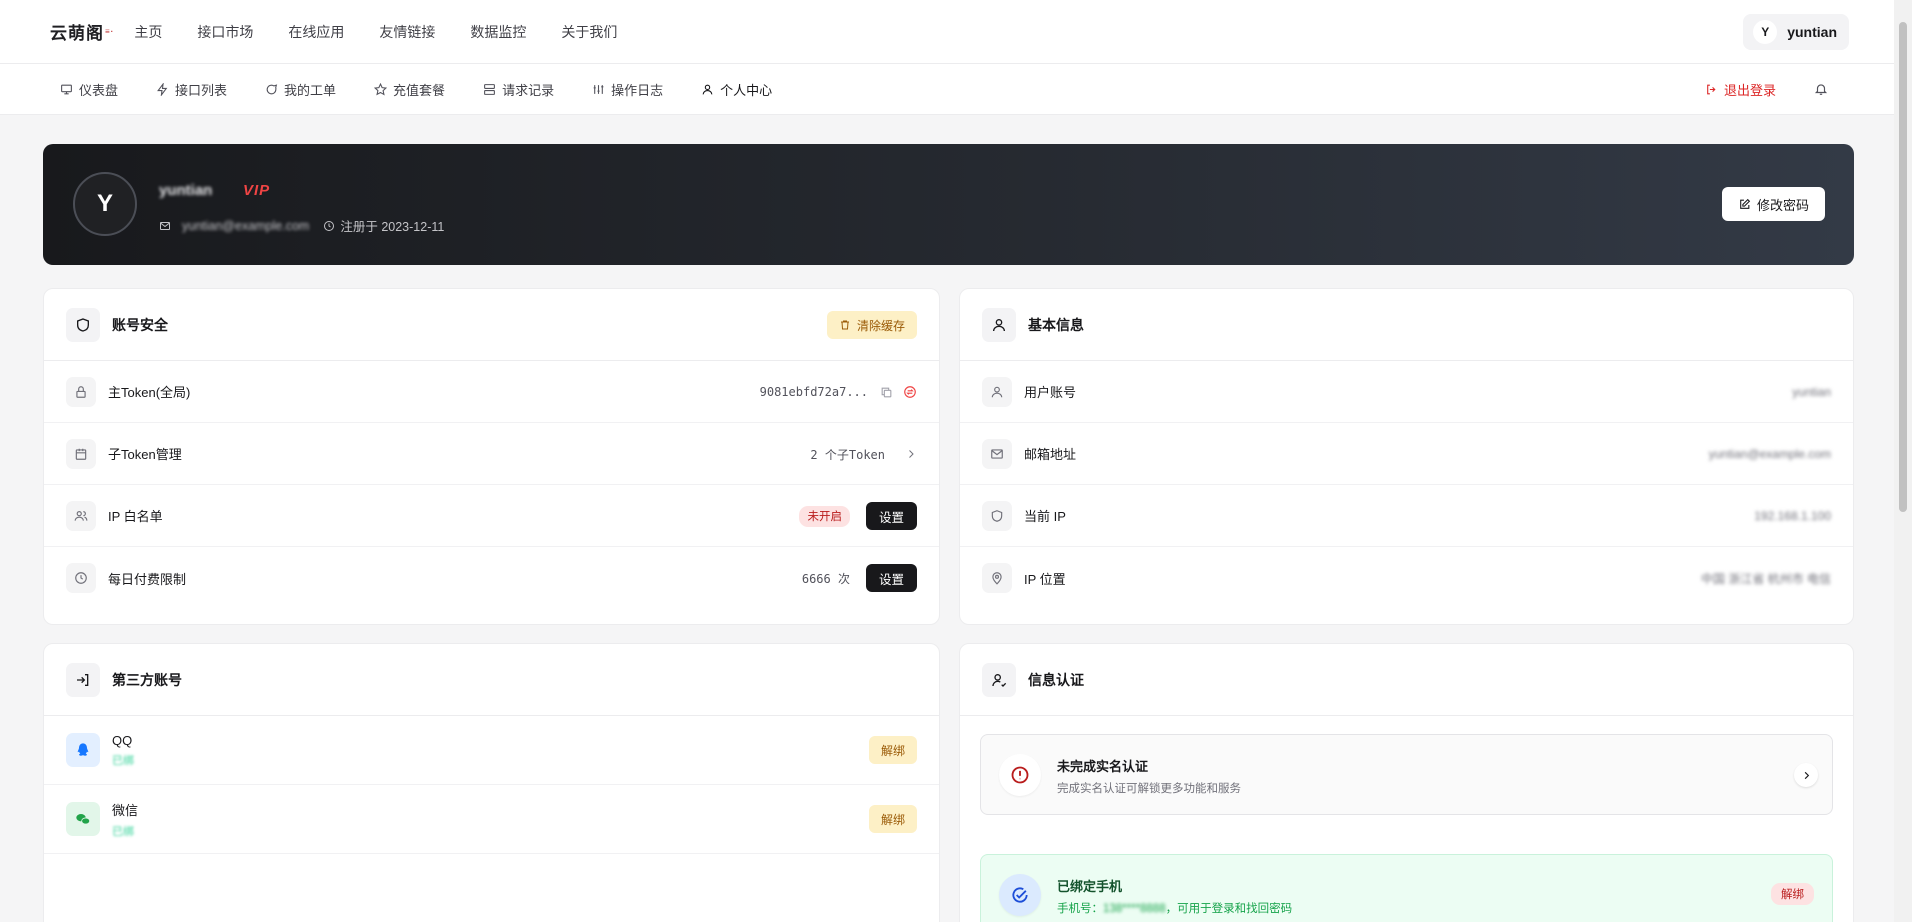 The image size is (1912, 922). Describe the element at coordinates (491, 578) in the screenshot. I see `daily-limit-row: 每日付费限制 6666 次 设置` at that location.